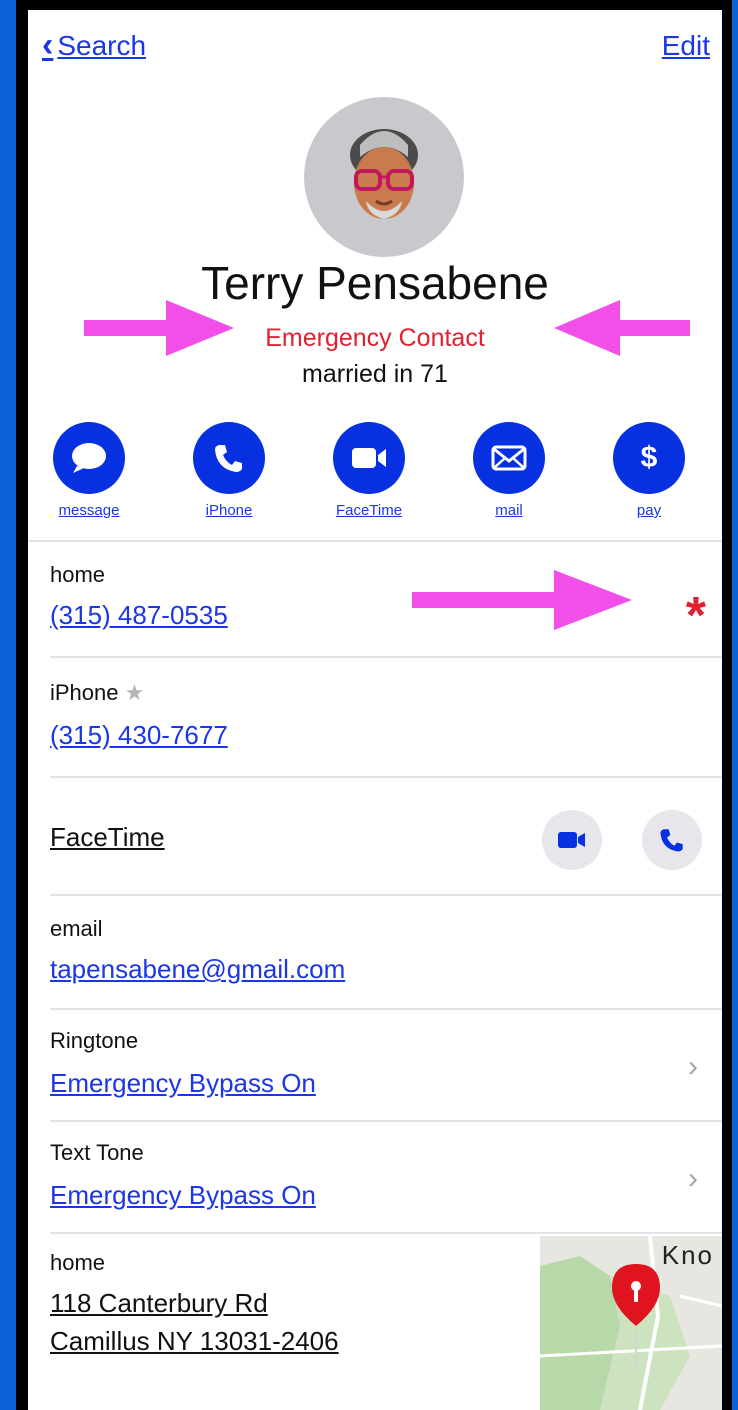 The image size is (738, 1410). Describe the element at coordinates (509, 458) in the screenshot. I see `envelope-icon` at that location.